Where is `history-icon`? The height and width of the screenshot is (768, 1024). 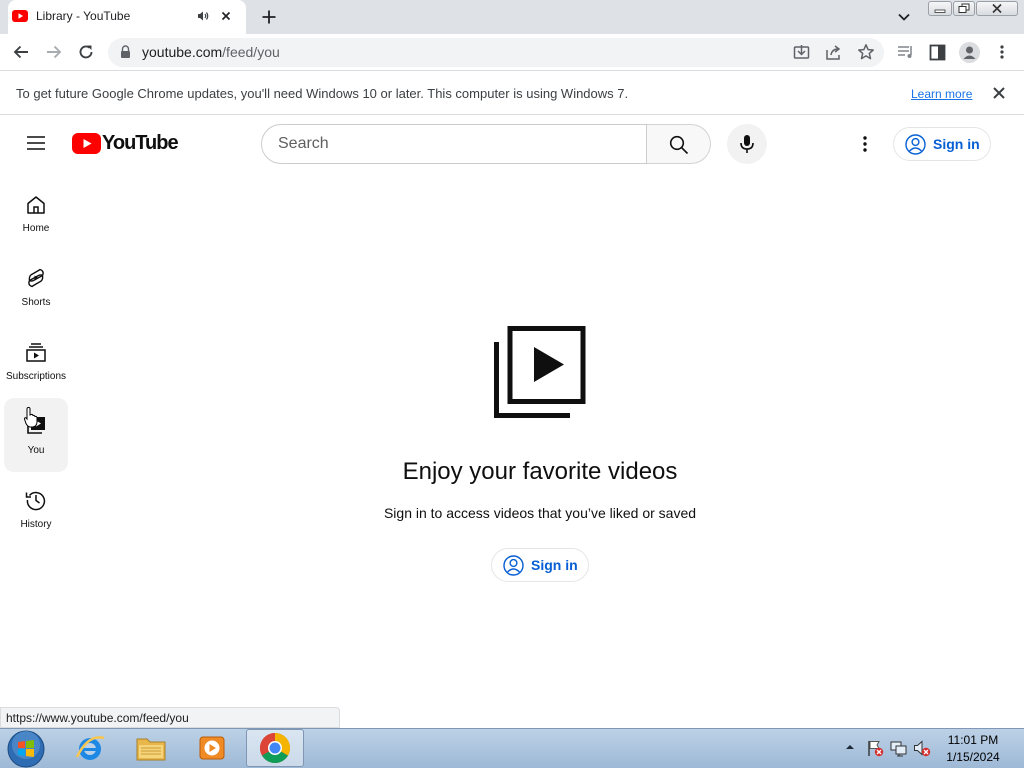
history-icon is located at coordinates (36, 500).